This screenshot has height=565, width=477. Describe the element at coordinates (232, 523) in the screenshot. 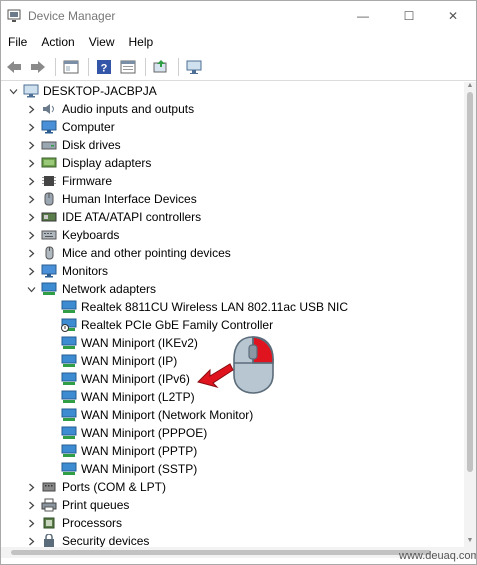

I see `tree-category-processors: Processors` at that location.